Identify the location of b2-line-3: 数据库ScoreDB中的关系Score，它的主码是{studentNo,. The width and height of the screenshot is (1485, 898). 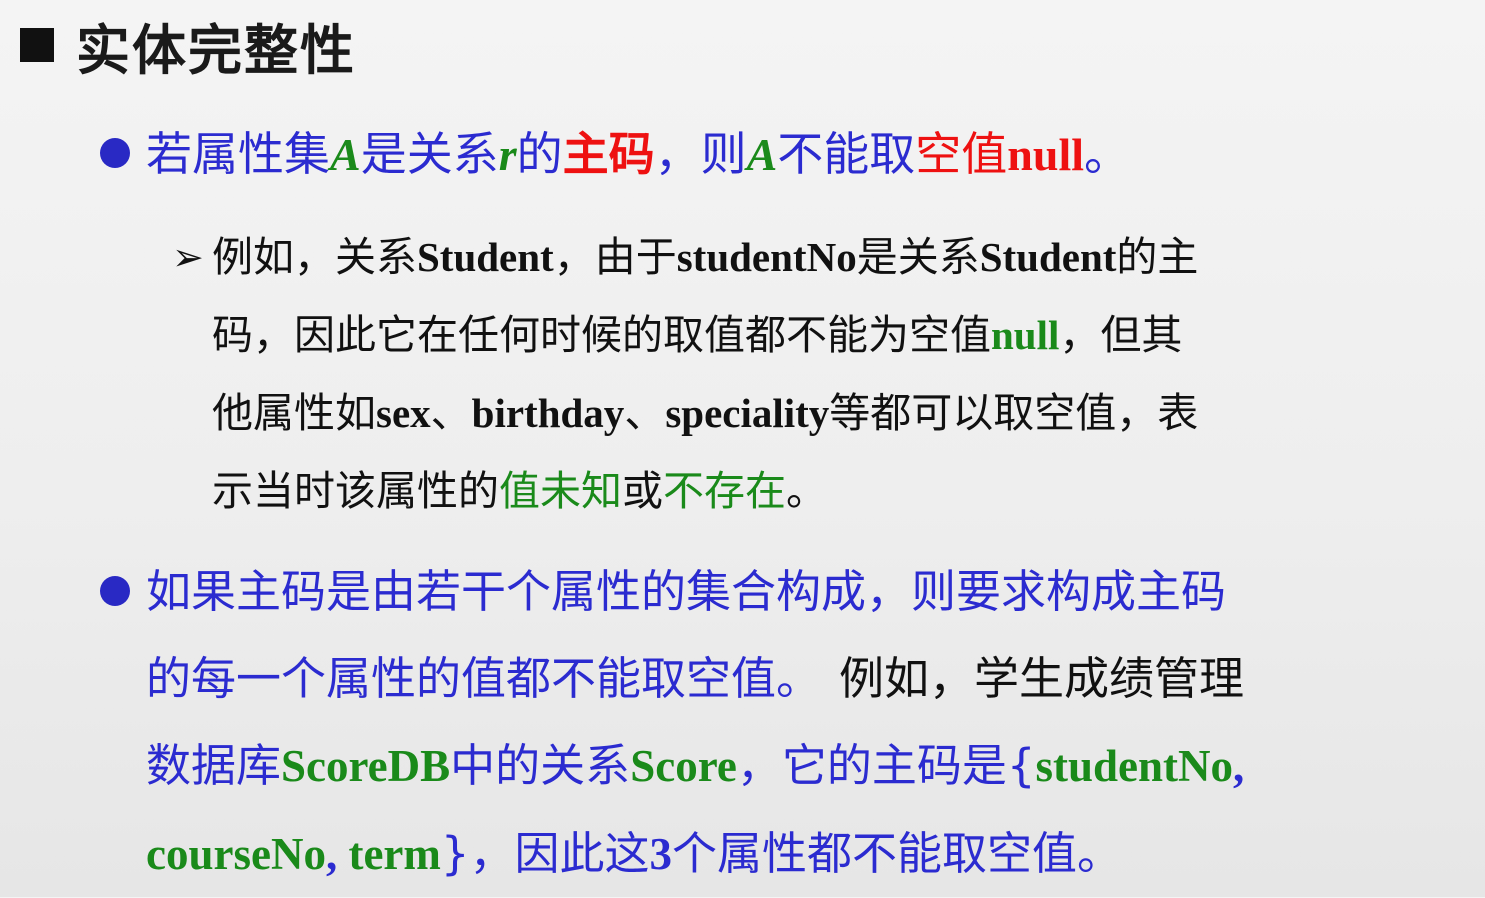
(695, 765).